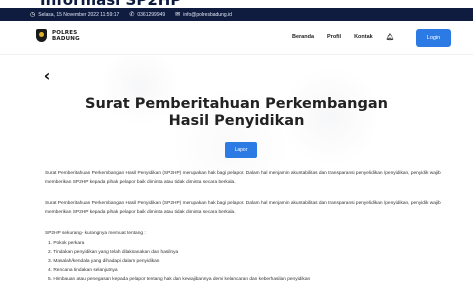 This screenshot has width=473, height=291. I want to click on phone-text: 0361299949, so click(151, 15).